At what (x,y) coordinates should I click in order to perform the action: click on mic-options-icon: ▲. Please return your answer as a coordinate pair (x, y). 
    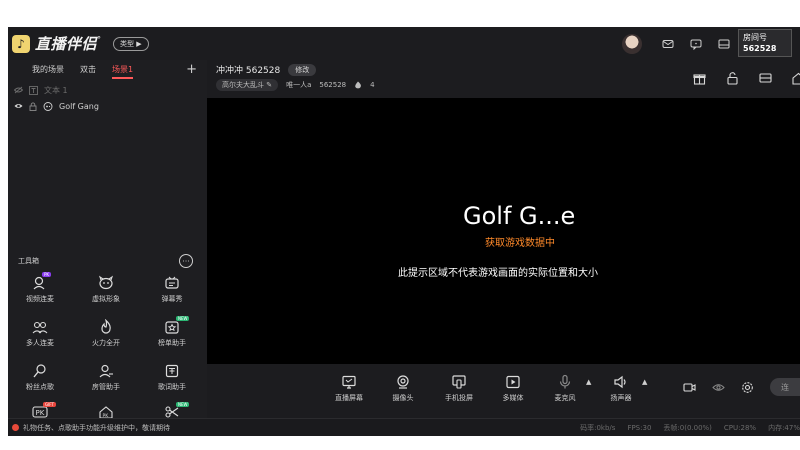
    Looking at the image, I should click on (588, 382).